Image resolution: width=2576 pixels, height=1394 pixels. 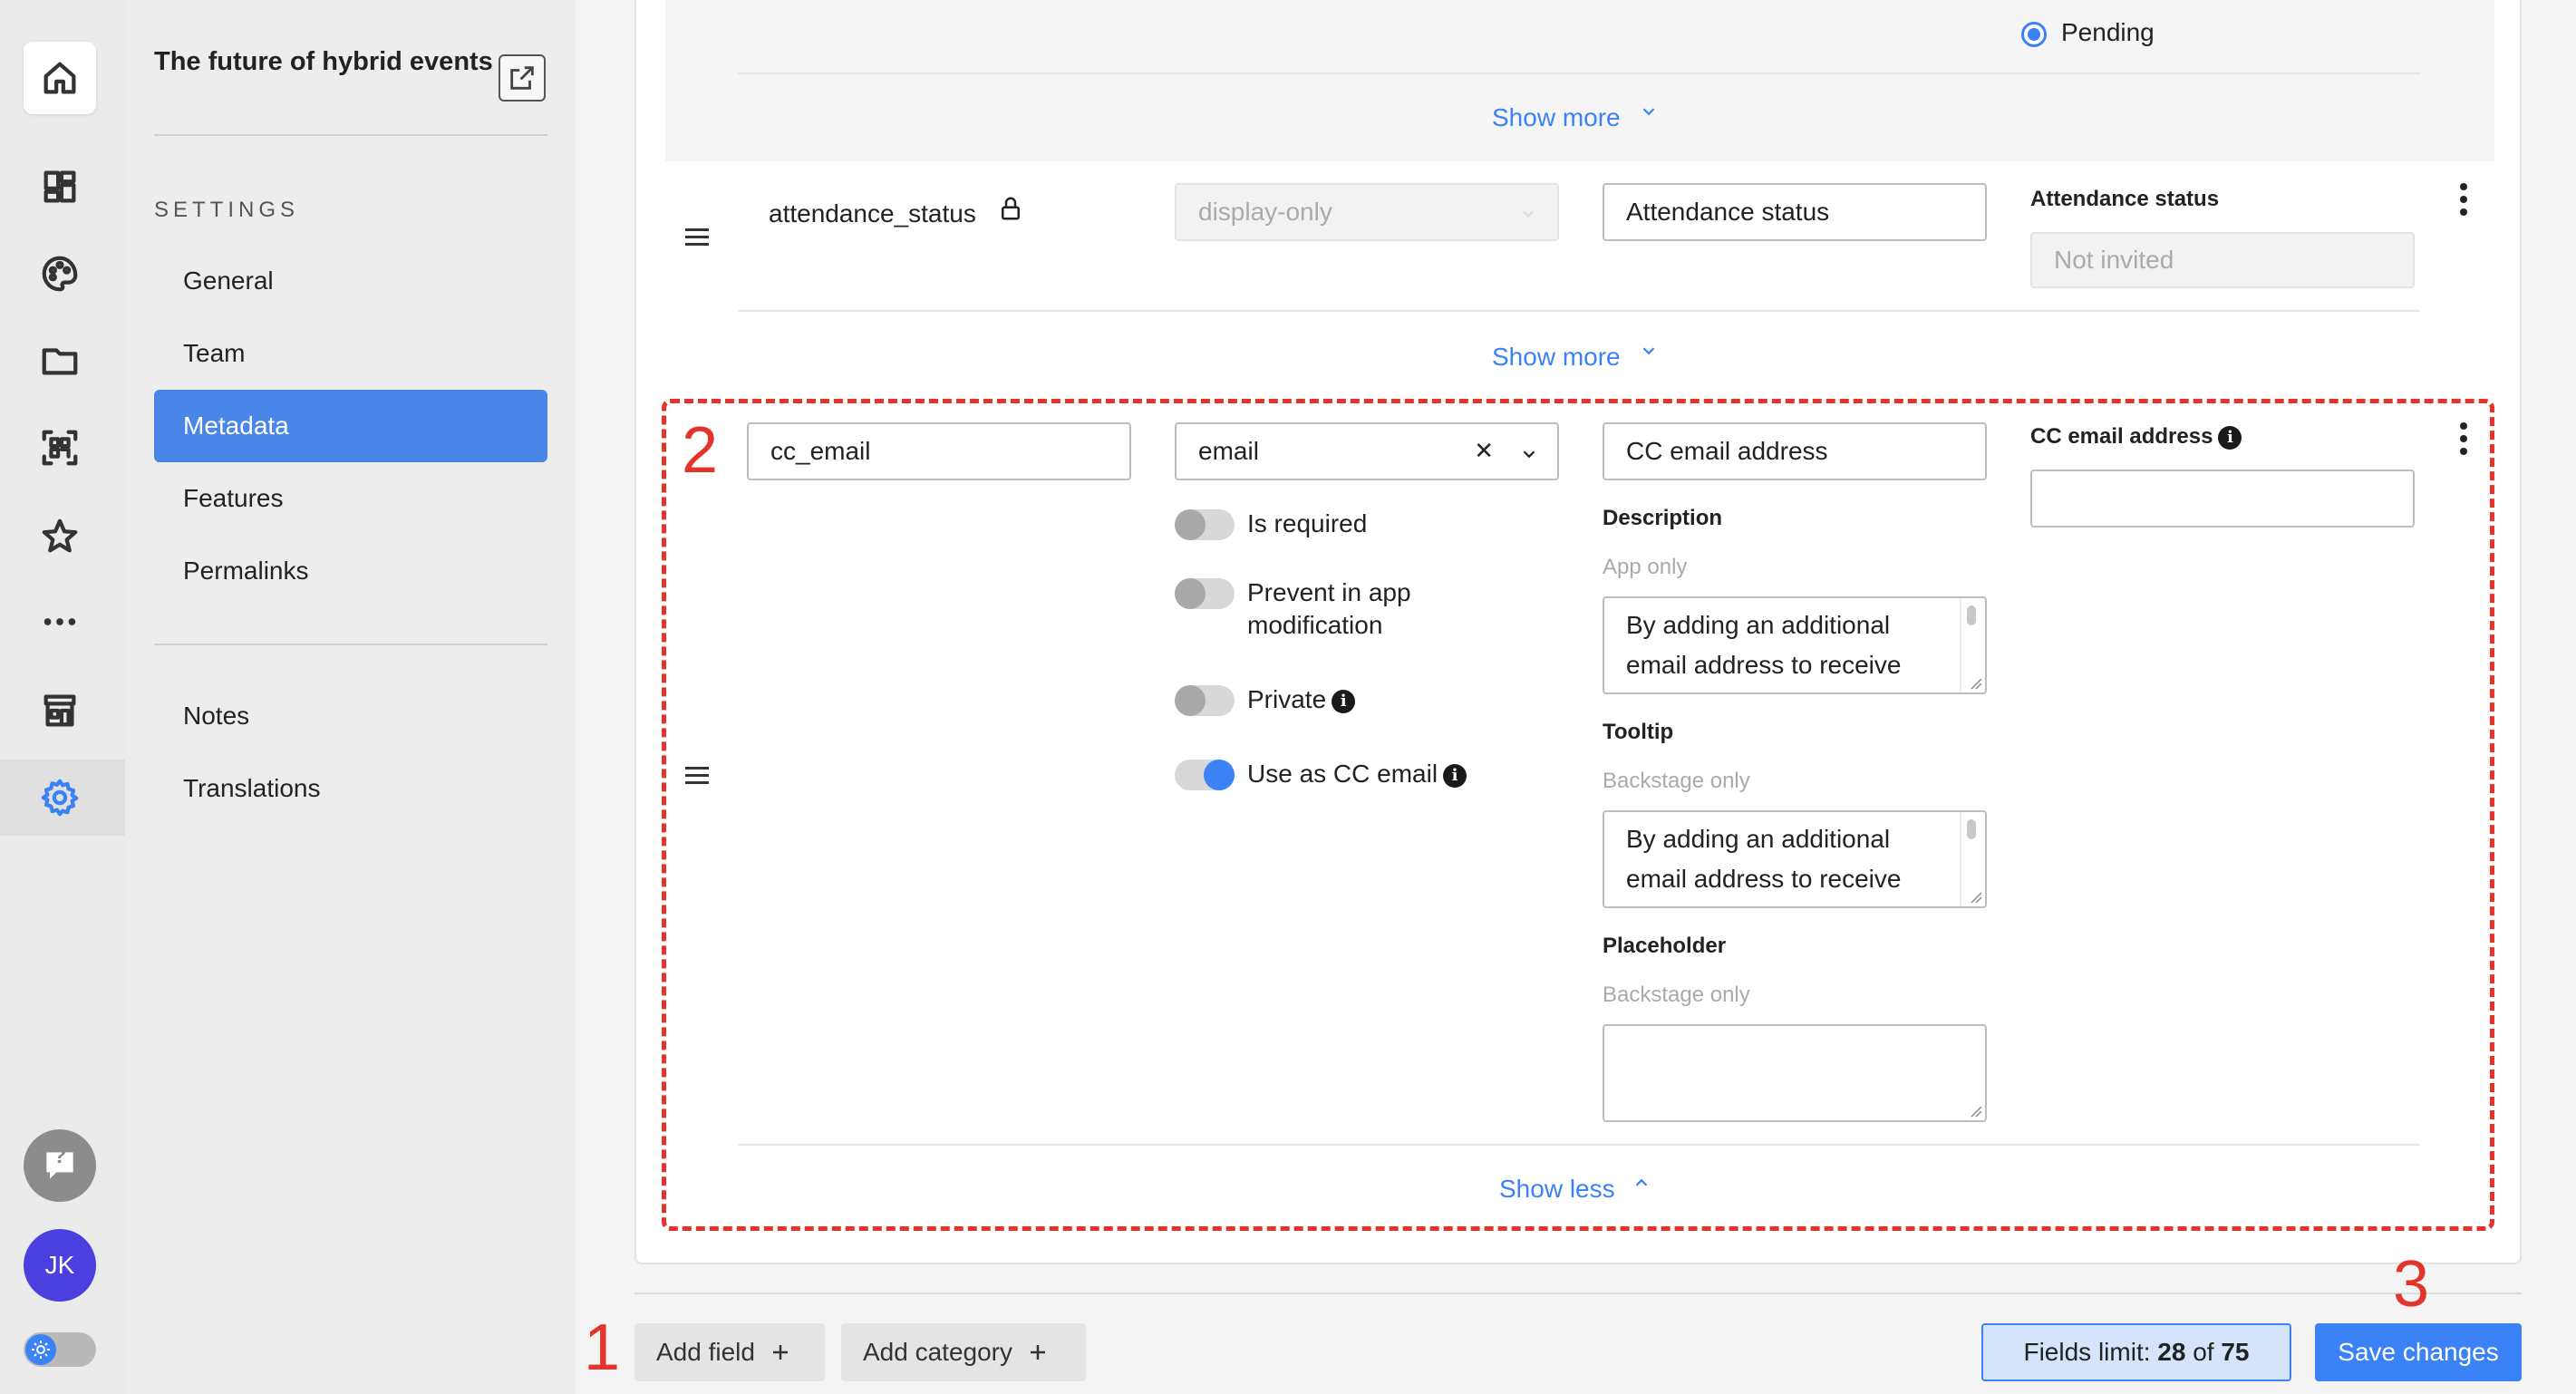 I want to click on sidebar-item-permalinks: Permalinks, so click(x=350, y=571).